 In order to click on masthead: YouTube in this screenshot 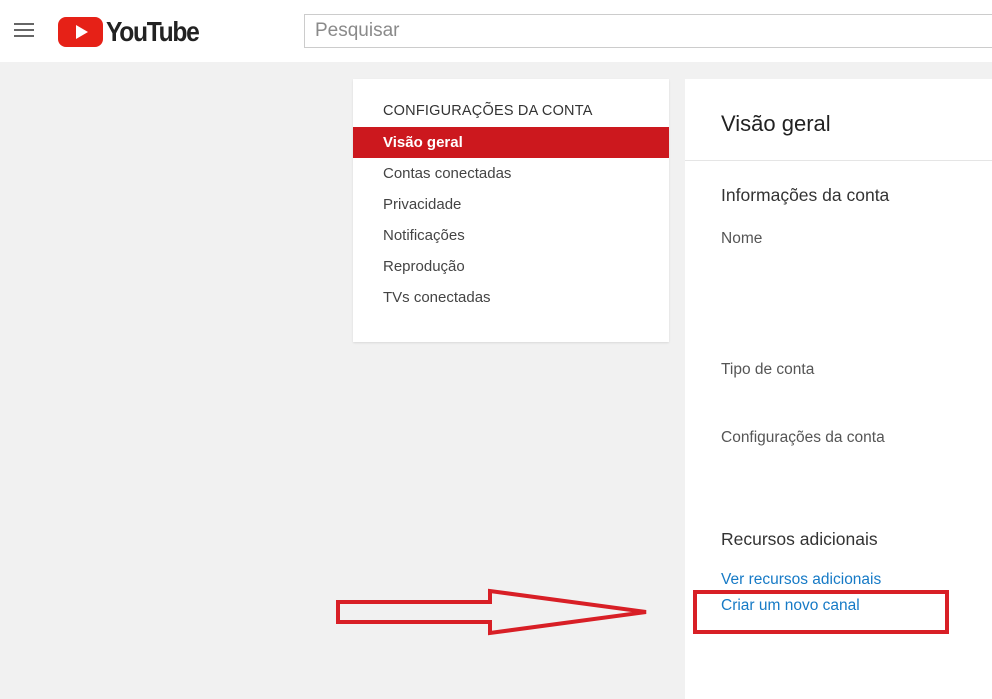, I will do `click(496, 31)`.